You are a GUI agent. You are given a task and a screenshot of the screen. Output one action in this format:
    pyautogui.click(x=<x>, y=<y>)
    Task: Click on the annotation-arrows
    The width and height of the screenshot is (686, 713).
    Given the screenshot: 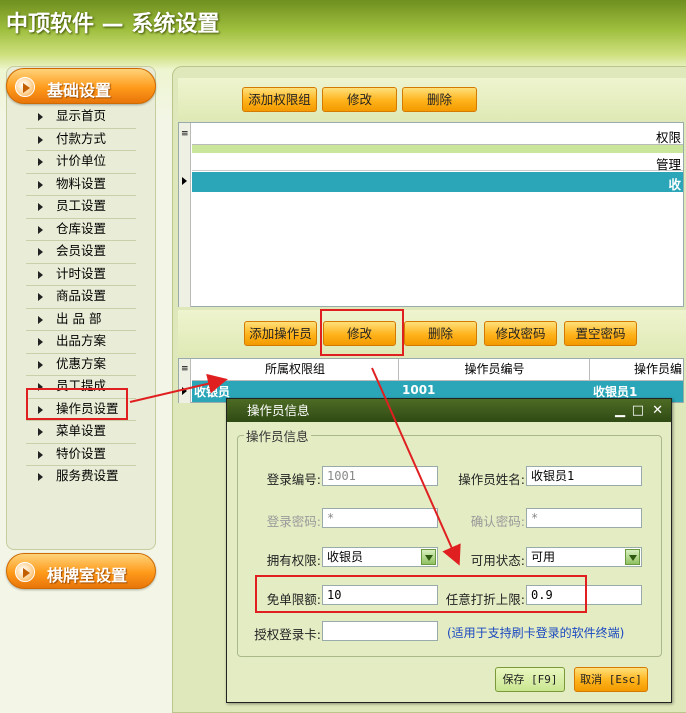 What is the action you would take?
    pyautogui.click(x=295, y=466)
    